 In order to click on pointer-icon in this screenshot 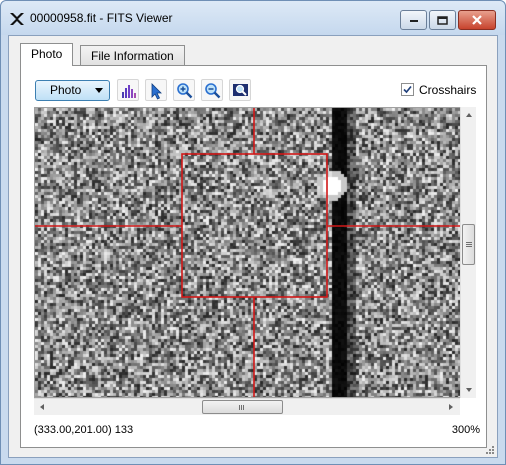, I will do `click(156, 91)`.